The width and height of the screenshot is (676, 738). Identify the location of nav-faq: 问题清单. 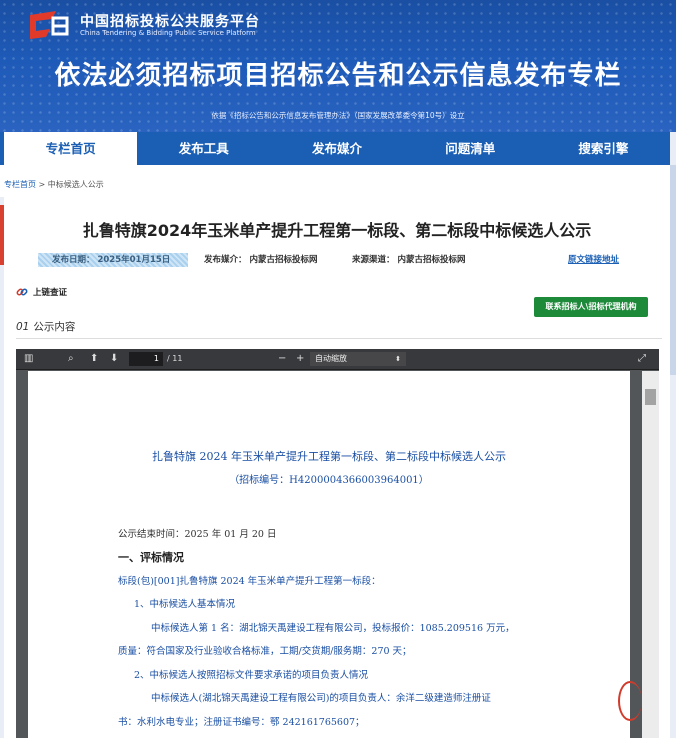
(470, 148).